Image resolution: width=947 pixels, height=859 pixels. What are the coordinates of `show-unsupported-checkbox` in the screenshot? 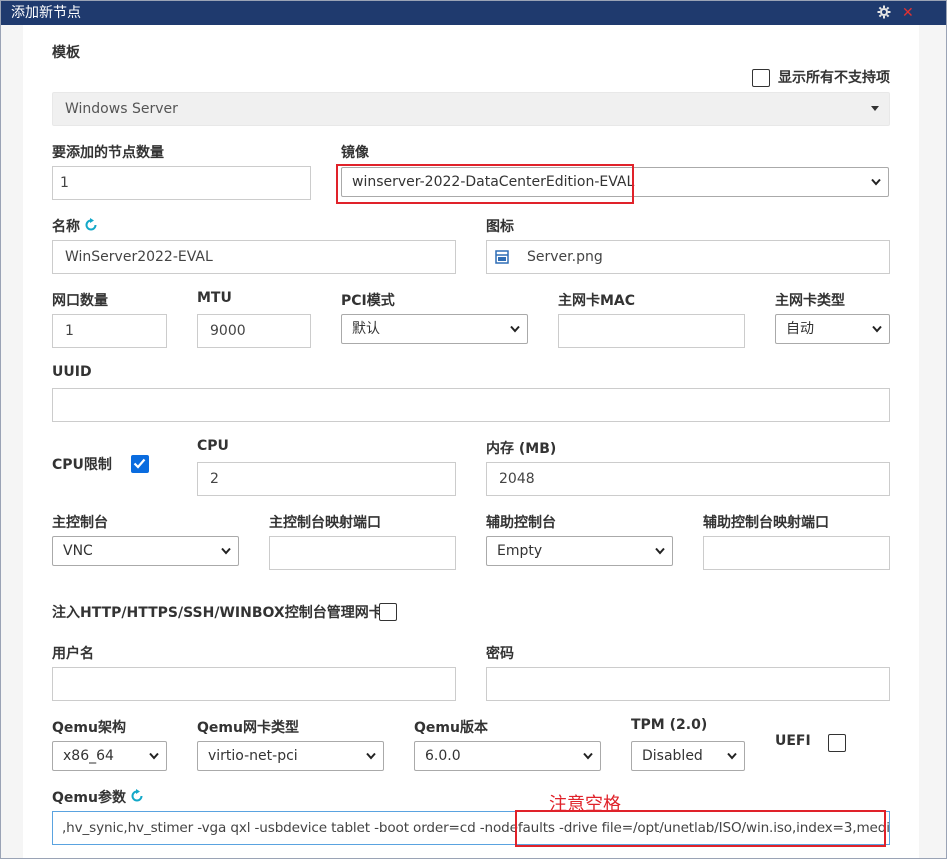 It's located at (761, 78).